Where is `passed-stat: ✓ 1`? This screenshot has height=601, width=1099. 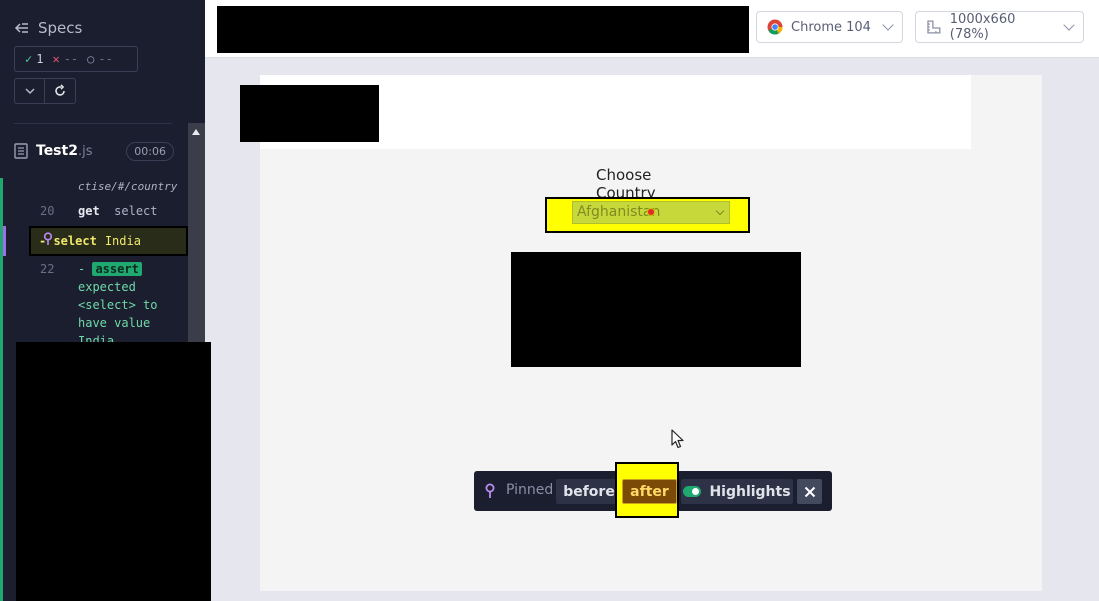
passed-stat: ✓ 1 is located at coordinates (34, 59).